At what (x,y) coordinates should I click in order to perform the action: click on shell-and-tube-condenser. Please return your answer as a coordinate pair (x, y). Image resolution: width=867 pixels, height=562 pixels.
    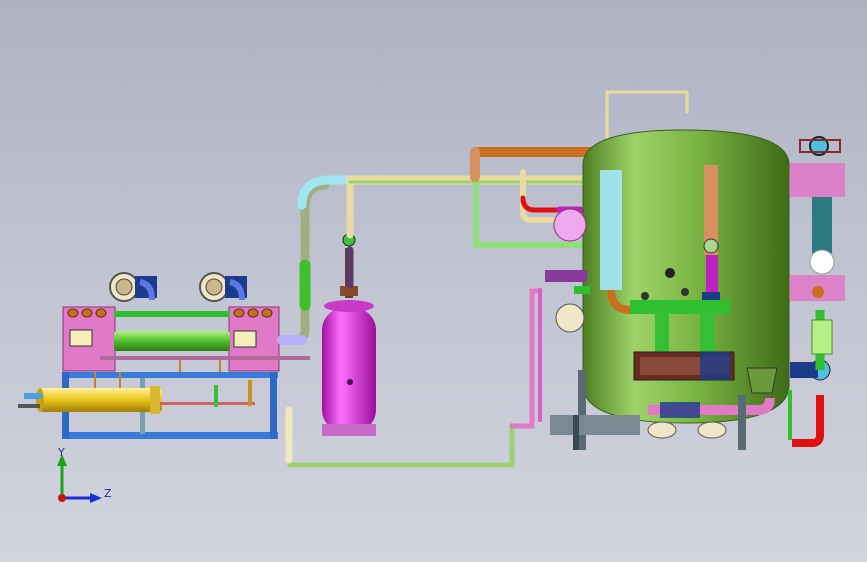
    Looking at the image, I should click on (90, 400).